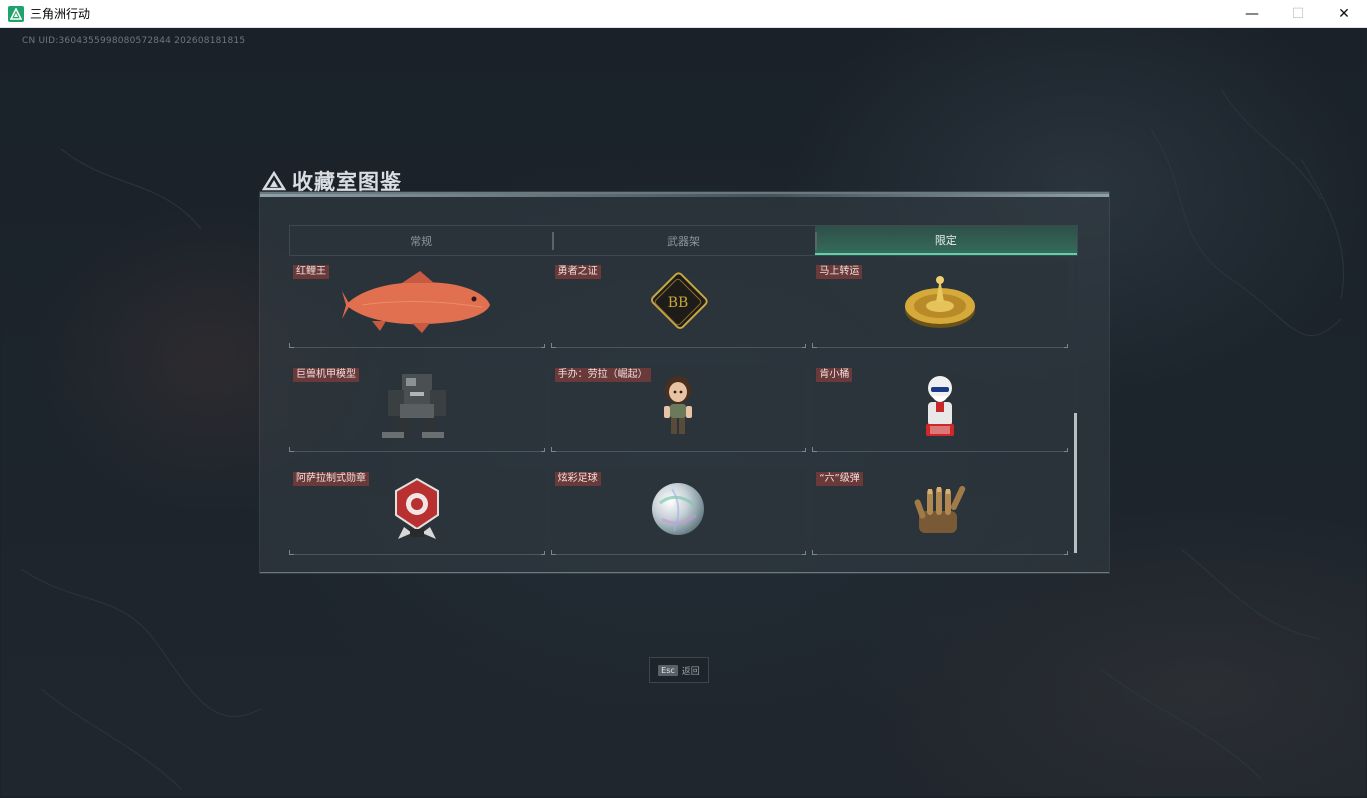 The image size is (1367, 798). I want to click on collection-item: 阿萨拉制式勋章, so click(417, 511).